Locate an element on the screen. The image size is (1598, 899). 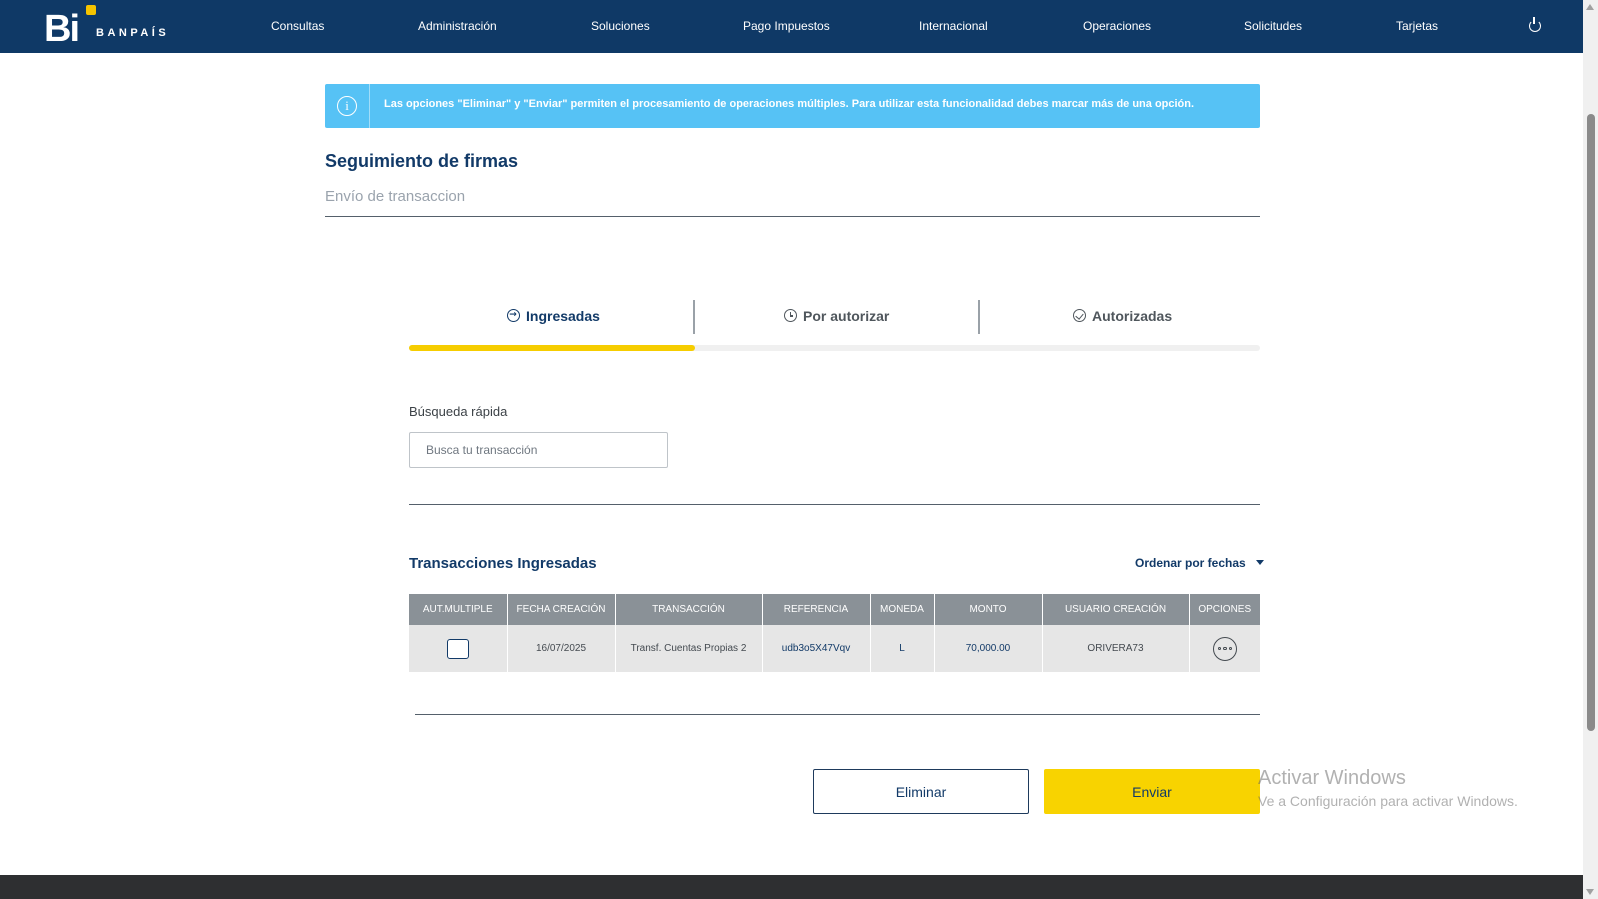
info-icon: i is located at coordinates (347, 106).